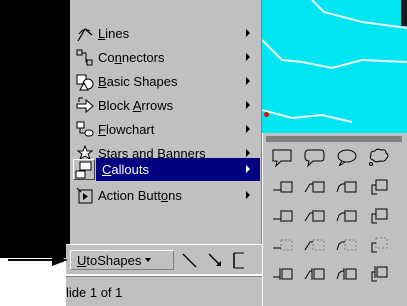 Image resolution: width=407 pixels, height=306 pixels. What do you see at coordinates (347, 274) in the screenshot?
I see `line-callout-3-border-accent-icon` at bounding box center [347, 274].